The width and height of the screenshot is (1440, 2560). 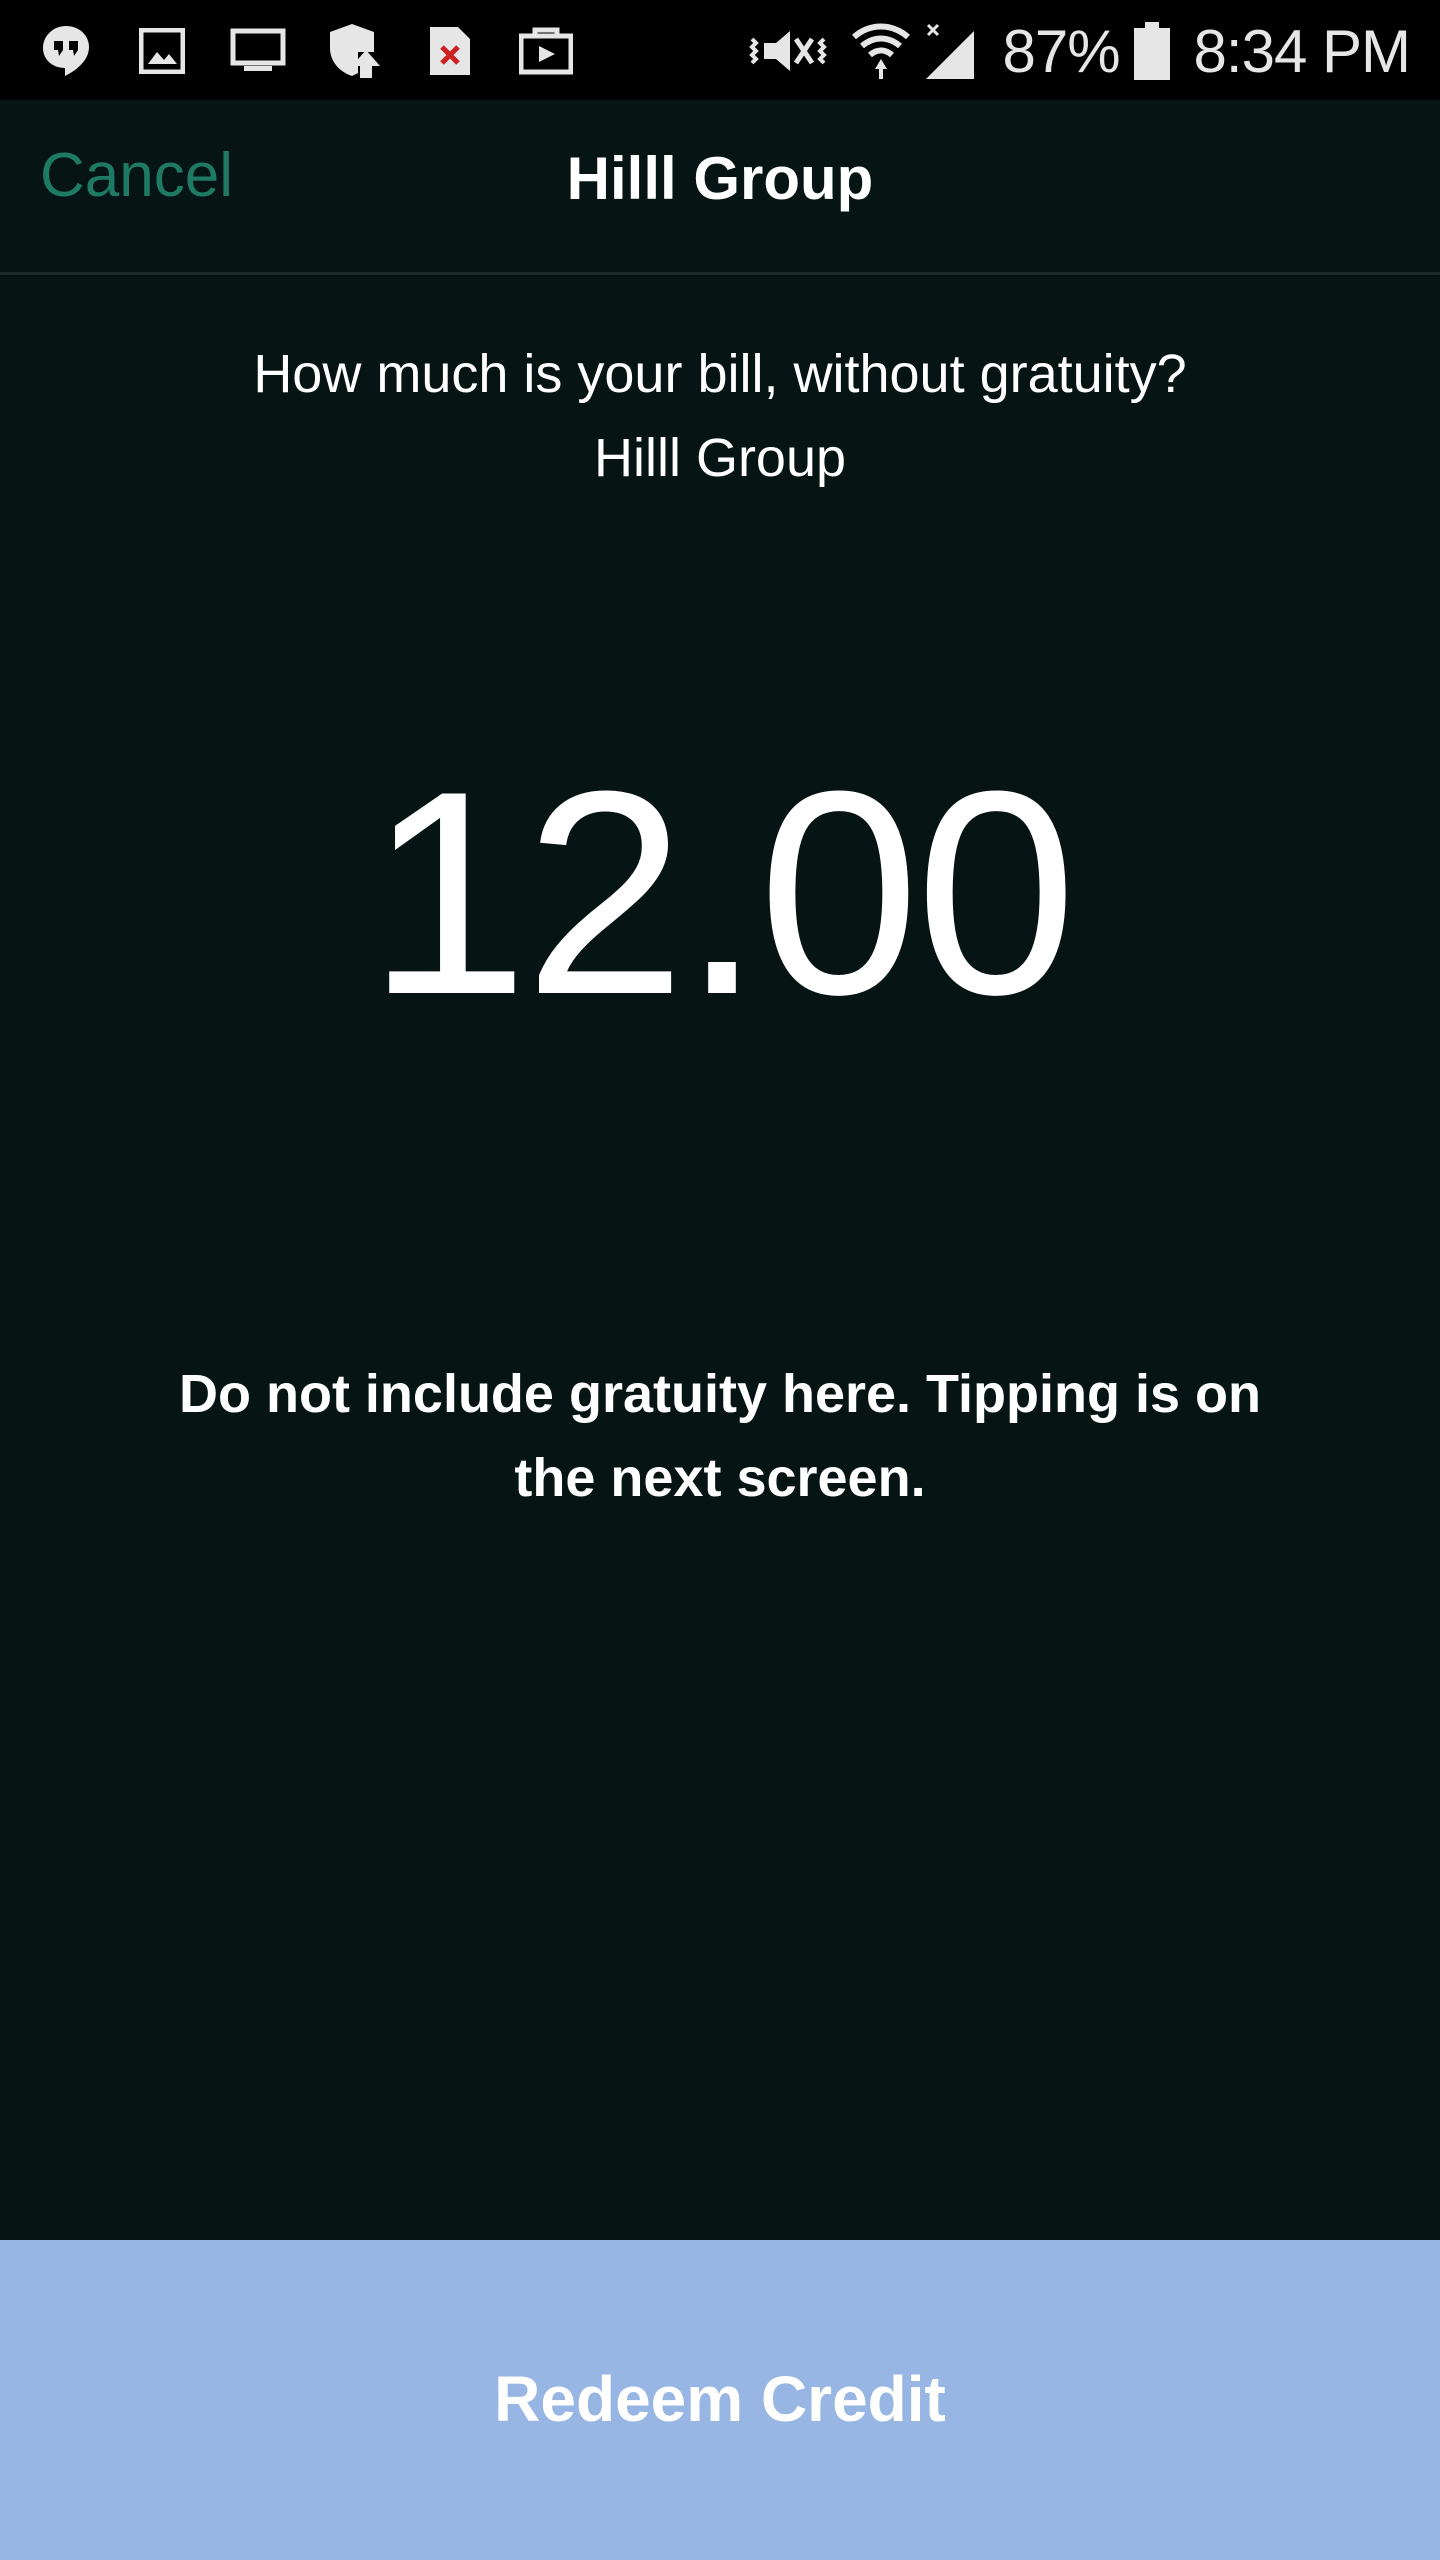 I want to click on merchant-name: Hilll Group, so click(x=720, y=458).